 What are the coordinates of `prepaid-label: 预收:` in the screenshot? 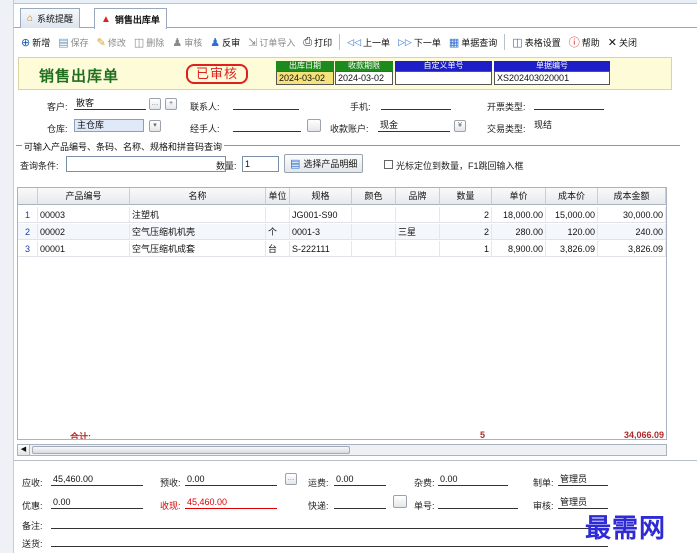 It's located at (170, 483).